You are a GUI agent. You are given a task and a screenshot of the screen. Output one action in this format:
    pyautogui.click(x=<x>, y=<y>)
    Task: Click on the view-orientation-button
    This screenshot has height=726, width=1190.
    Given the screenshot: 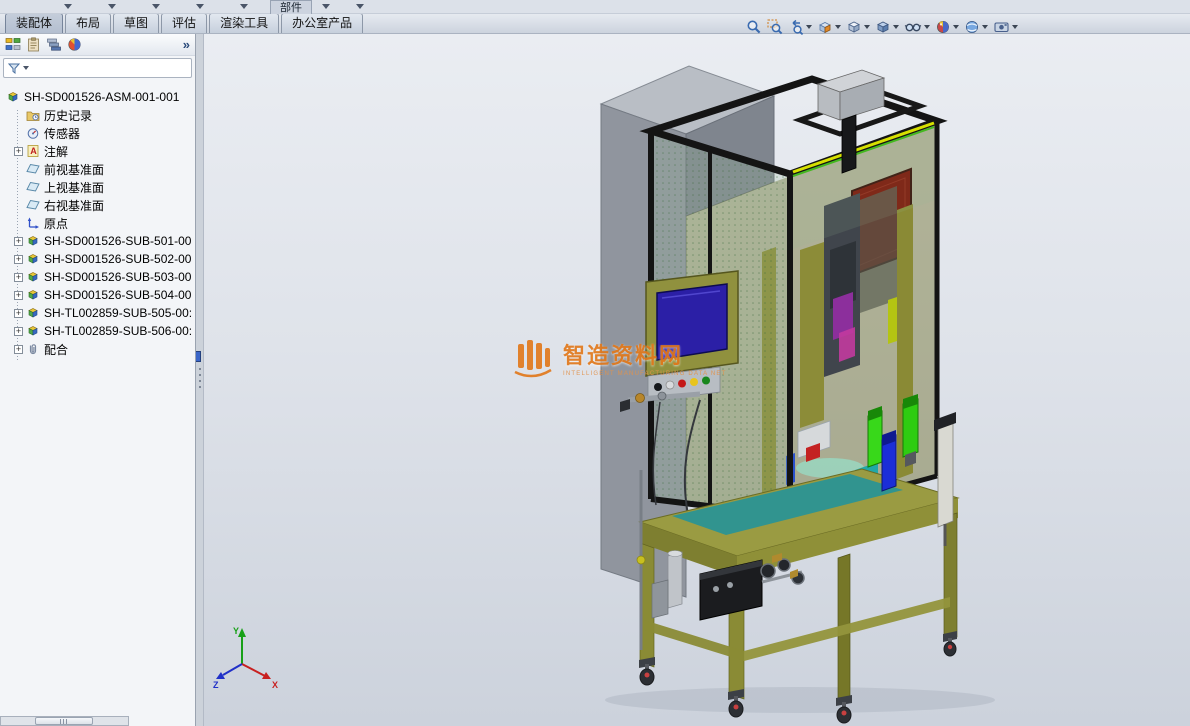 What is the action you would take?
    pyautogui.click(x=858, y=27)
    